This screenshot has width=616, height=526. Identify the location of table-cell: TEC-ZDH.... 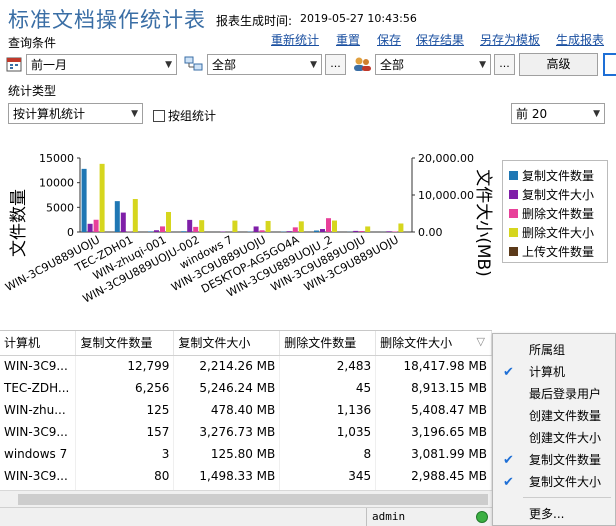
(38, 388).